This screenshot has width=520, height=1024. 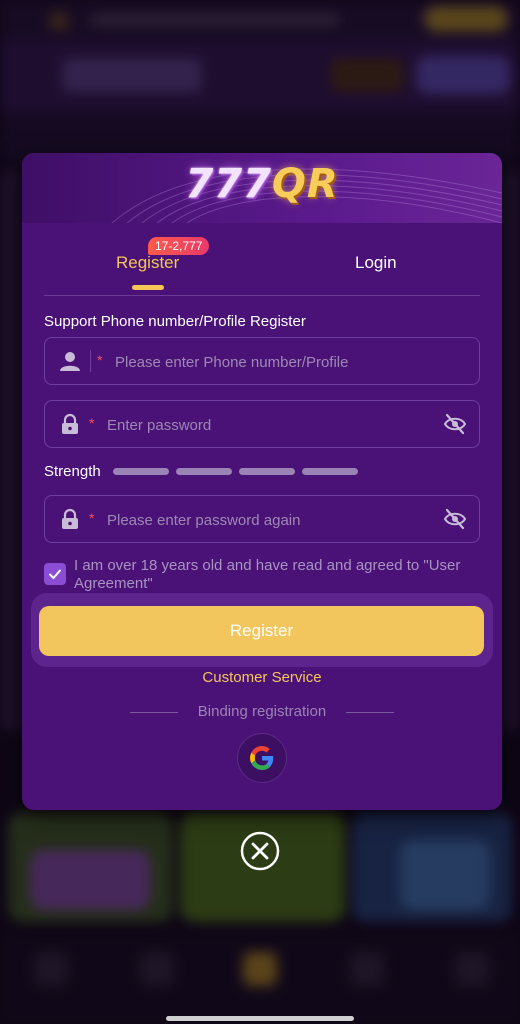 I want to click on user-icon, so click(x=70, y=361).